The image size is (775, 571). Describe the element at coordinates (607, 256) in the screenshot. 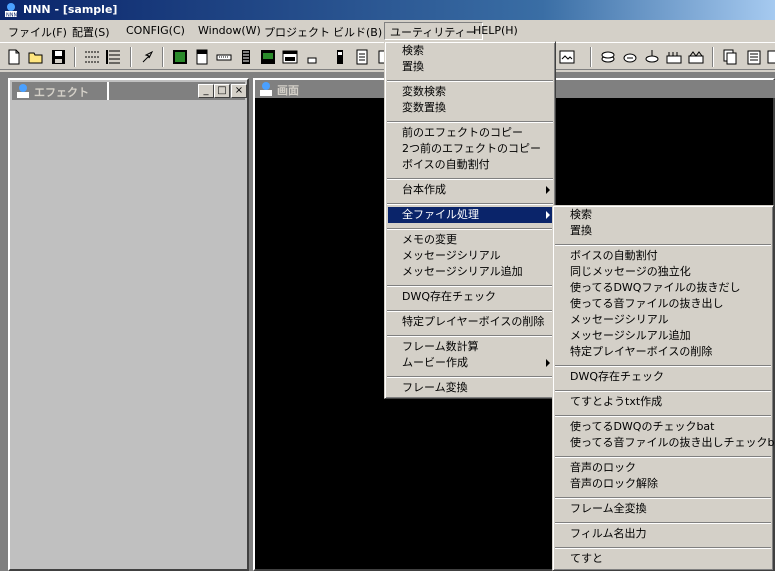

I see `sub-voice-auto-assign: ボイスの自動割付` at that location.